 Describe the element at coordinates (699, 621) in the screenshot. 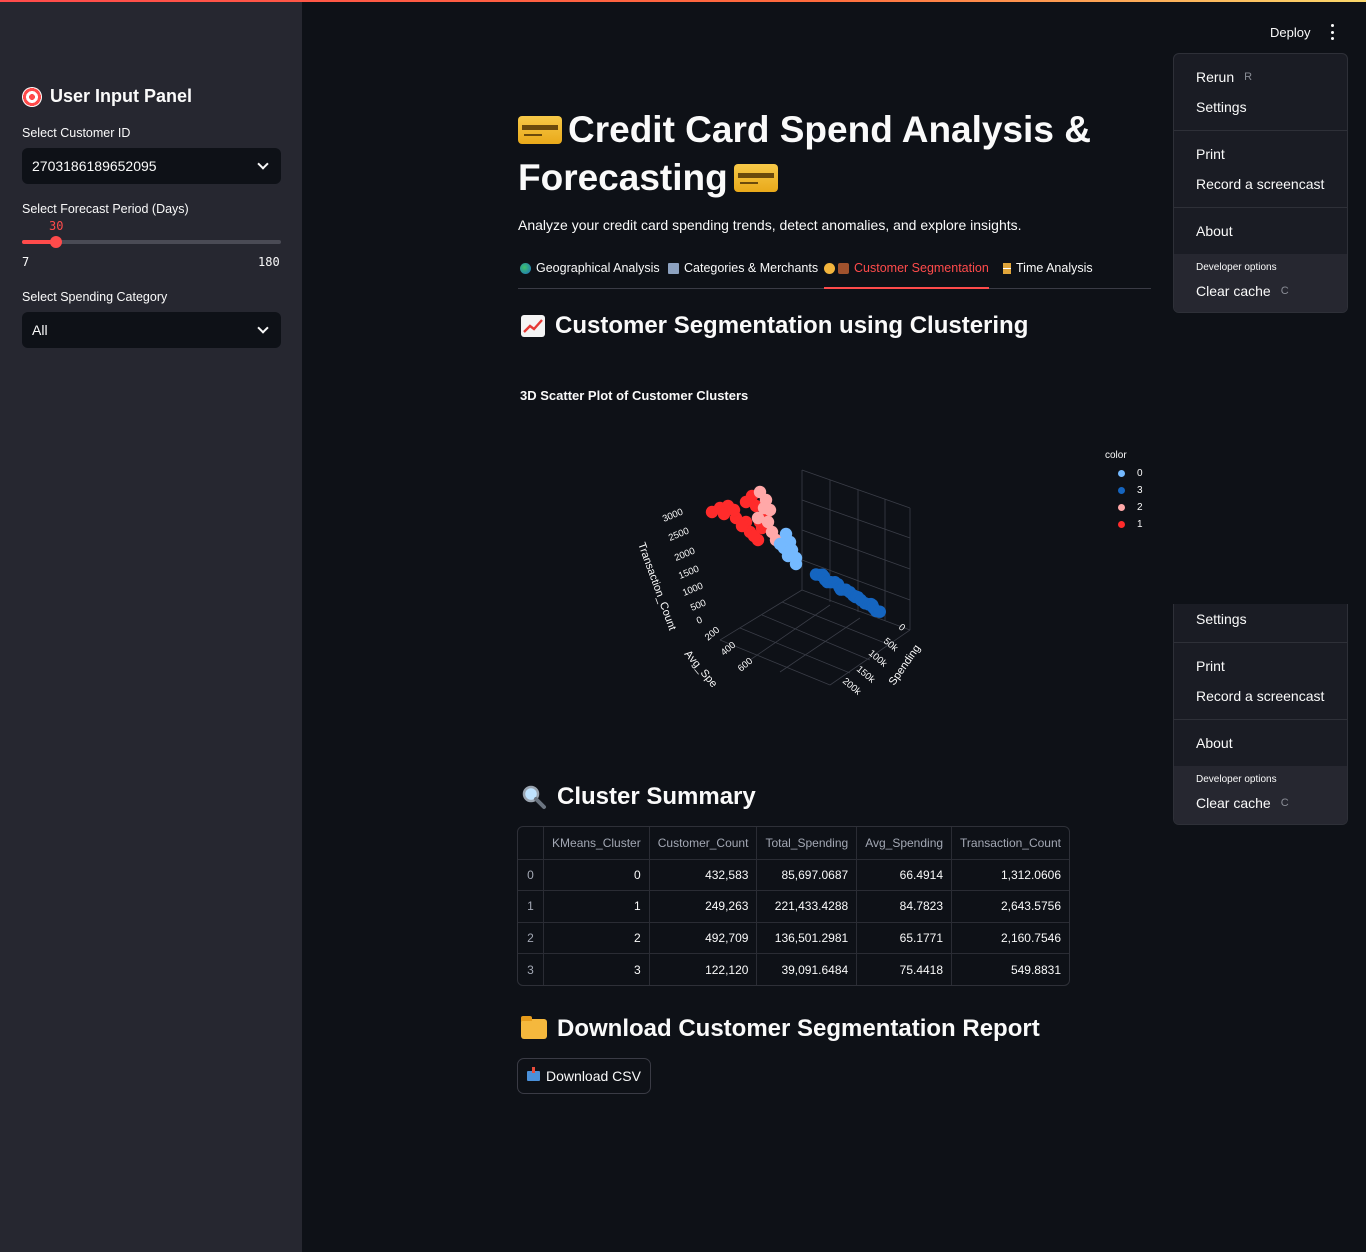

I see `axis-tick-label: 0` at that location.